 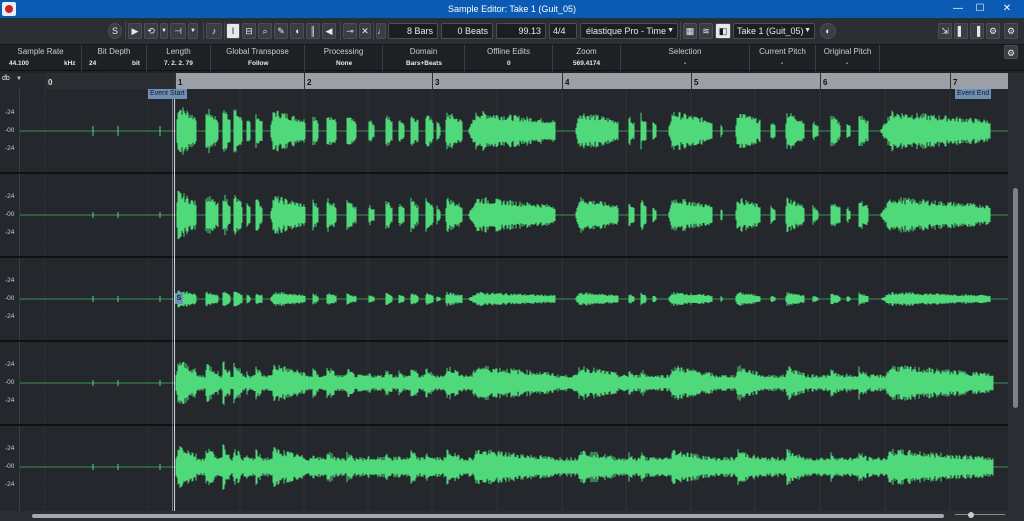 What do you see at coordinates (977, 31) in the screenshot?
I see `right-zone-icon: ▐` at bounding box center [977, 31].